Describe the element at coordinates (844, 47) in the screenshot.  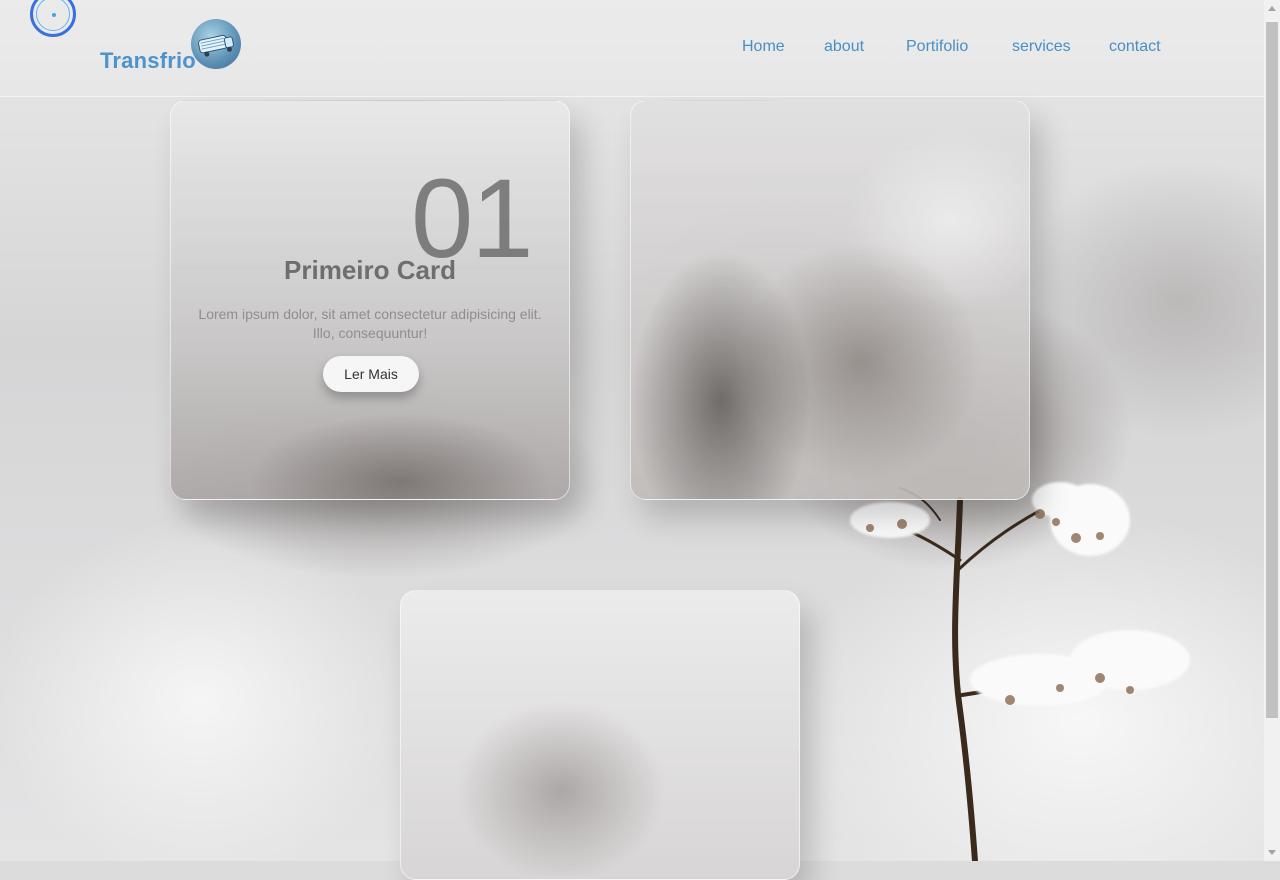
I see `nav-link-about: about` at that location.